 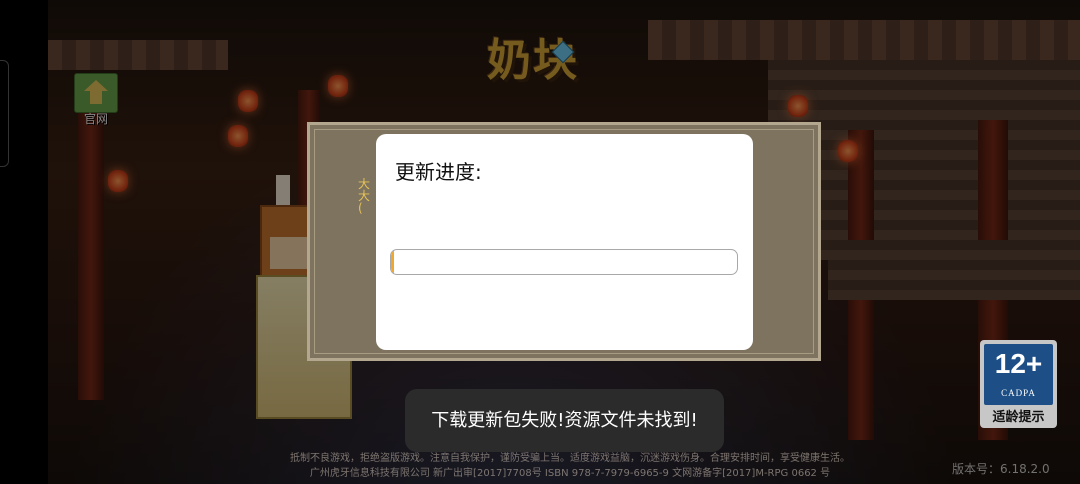 I want to click on update-progress-bar, so click(x=564, y=262).